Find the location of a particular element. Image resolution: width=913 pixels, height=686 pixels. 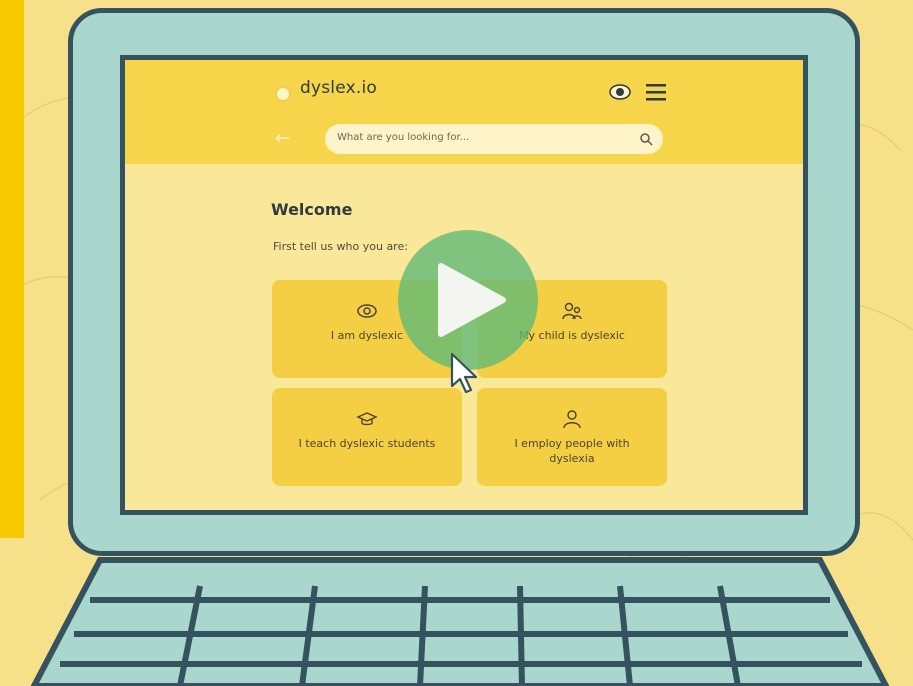

role-card-teacher: I teach dyslexic students is located at coordinates (367, 437).